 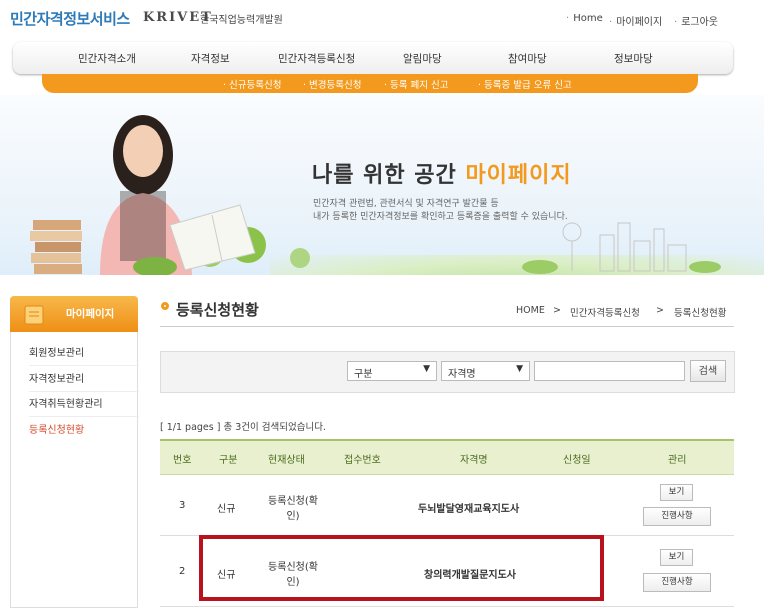 I want to click on col-header-number: 번호, so click(x=182, y=460).